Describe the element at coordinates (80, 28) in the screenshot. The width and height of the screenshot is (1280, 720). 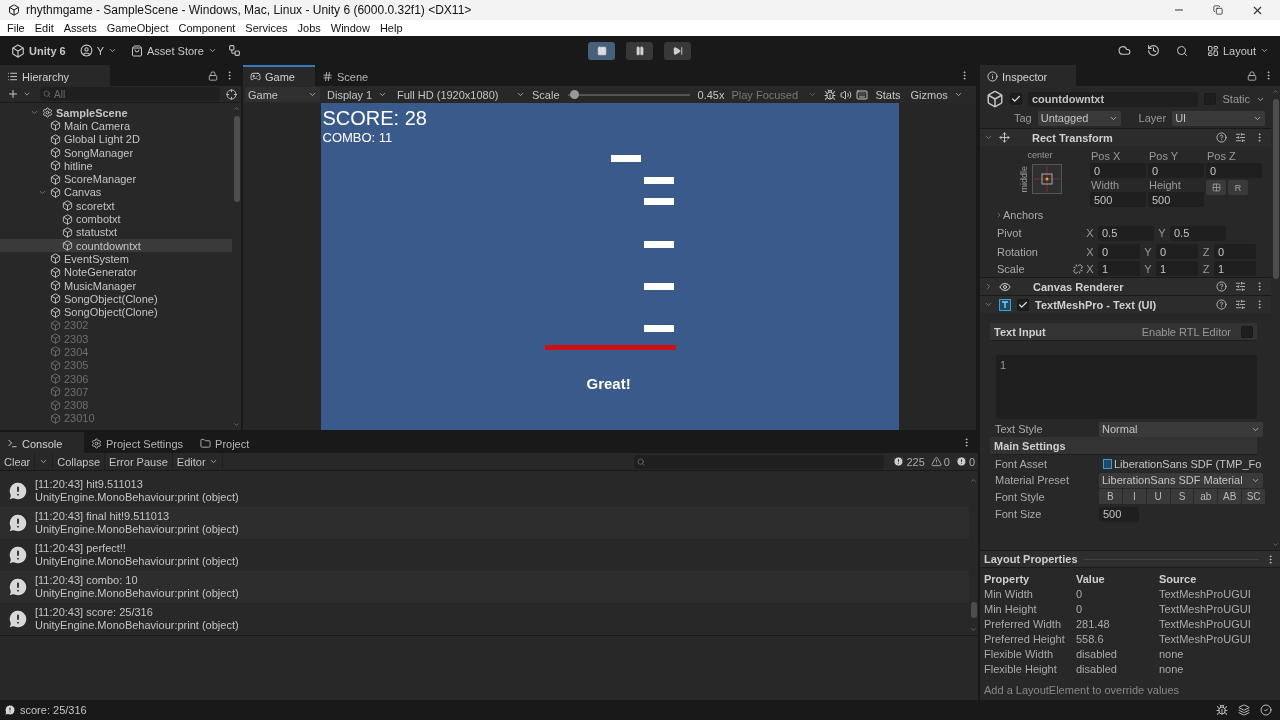
I see `menu-item: Assets` at that location.